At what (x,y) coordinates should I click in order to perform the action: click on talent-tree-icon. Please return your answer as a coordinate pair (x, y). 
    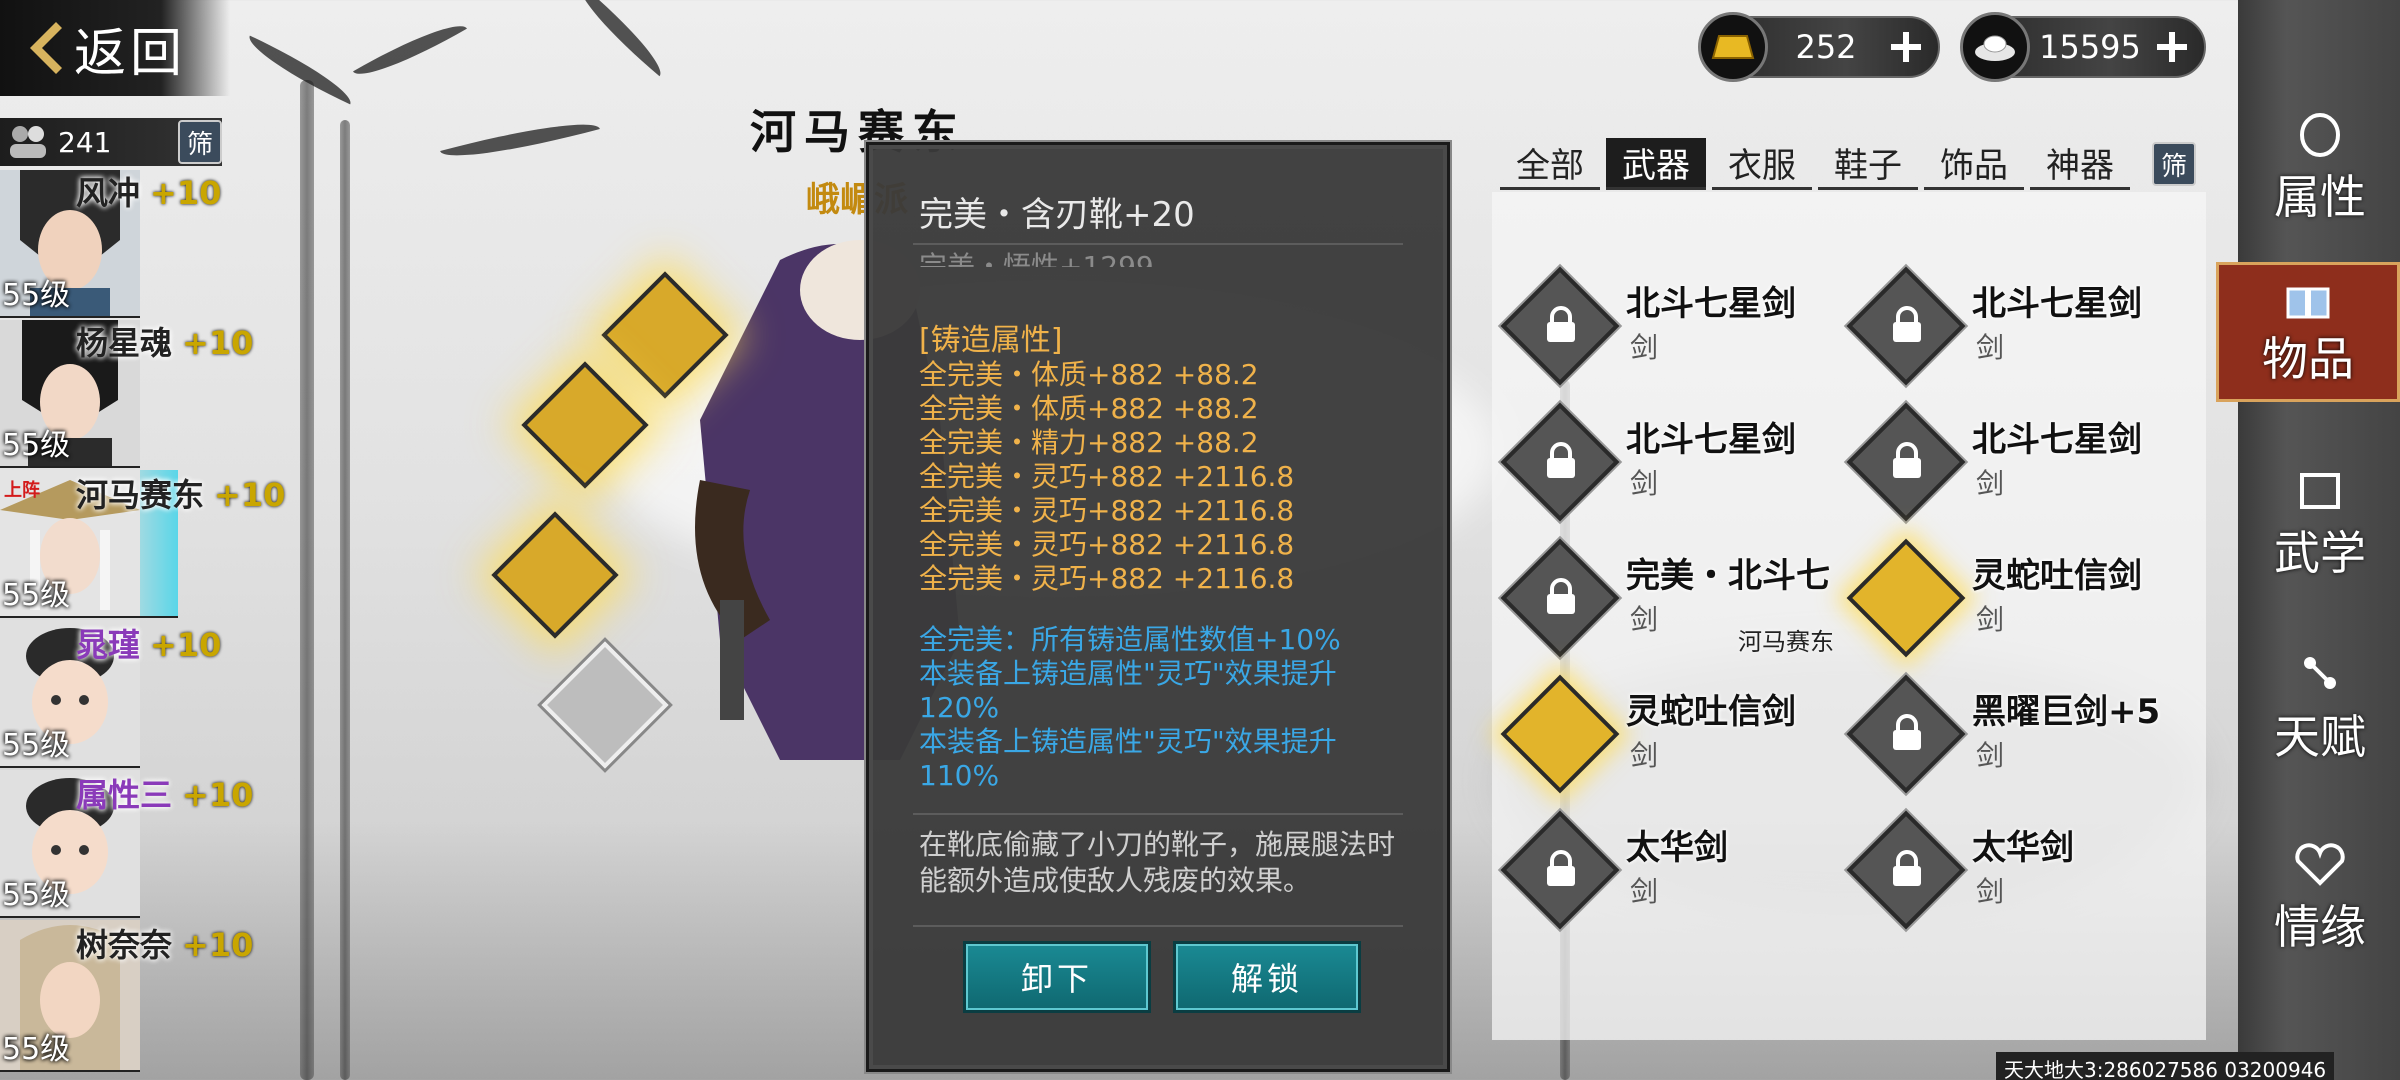
    Looking at the image, I should click on (2320, 673).